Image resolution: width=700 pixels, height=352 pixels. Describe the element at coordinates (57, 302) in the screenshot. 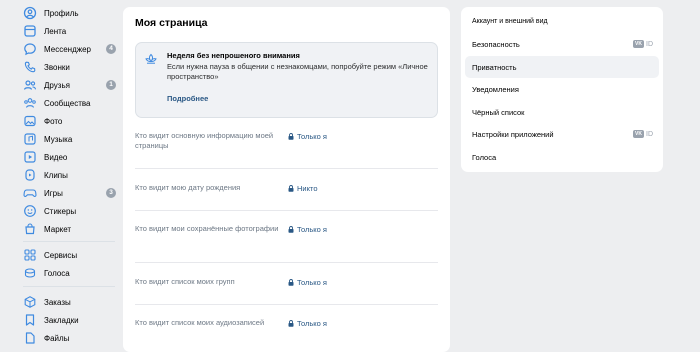

I see `sidebar-item-label: Заказы` at that location.